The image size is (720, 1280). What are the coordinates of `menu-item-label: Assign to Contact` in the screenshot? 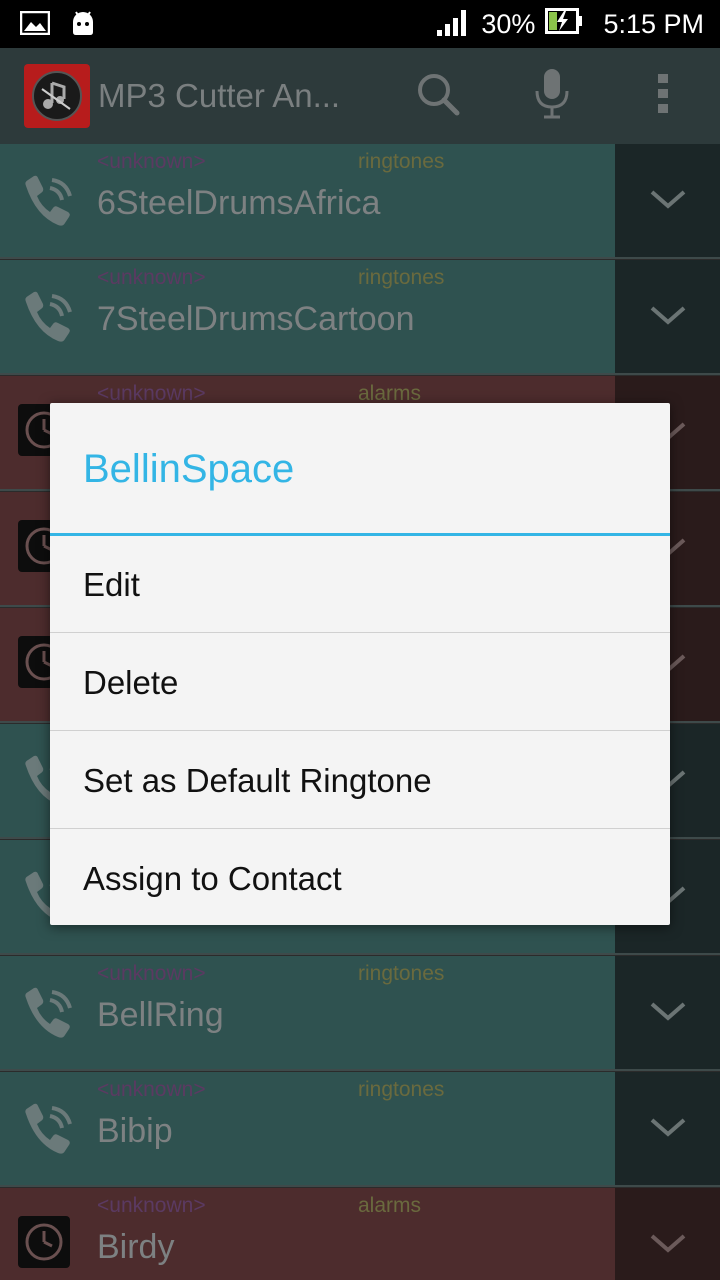 It's located at (212, 878).